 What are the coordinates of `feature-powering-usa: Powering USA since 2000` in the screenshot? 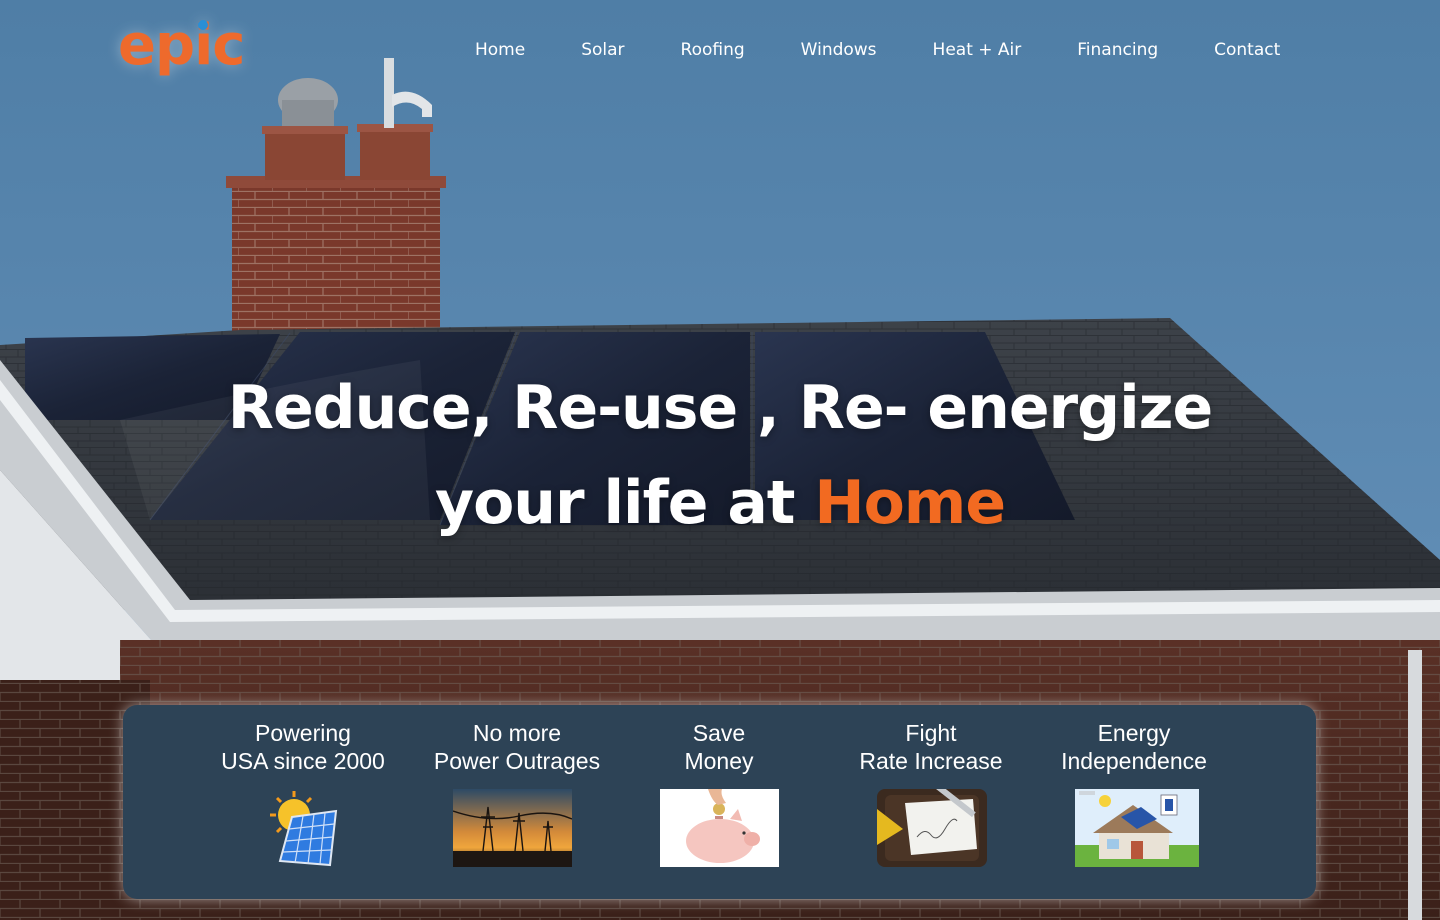 It's located at (303, 747).